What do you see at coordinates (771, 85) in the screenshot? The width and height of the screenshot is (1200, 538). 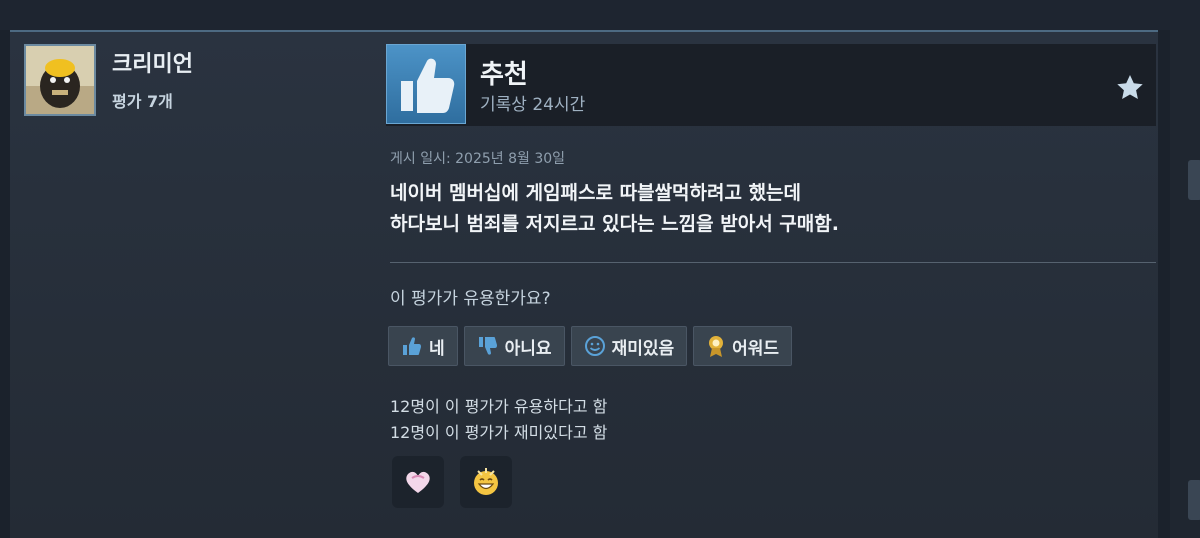 I see `review-header: 추천 기록상 24시간` at bounding box center [771, 85].